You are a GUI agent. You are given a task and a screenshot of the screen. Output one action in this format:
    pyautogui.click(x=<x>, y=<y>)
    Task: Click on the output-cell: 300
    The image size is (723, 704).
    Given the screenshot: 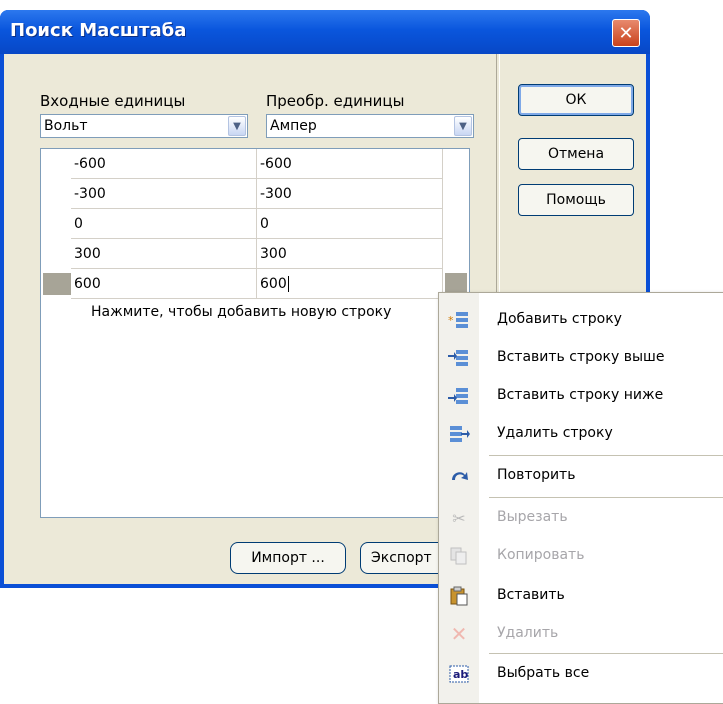 What is the action you would take?
    pyautogui.click(x=350, y=254)
    